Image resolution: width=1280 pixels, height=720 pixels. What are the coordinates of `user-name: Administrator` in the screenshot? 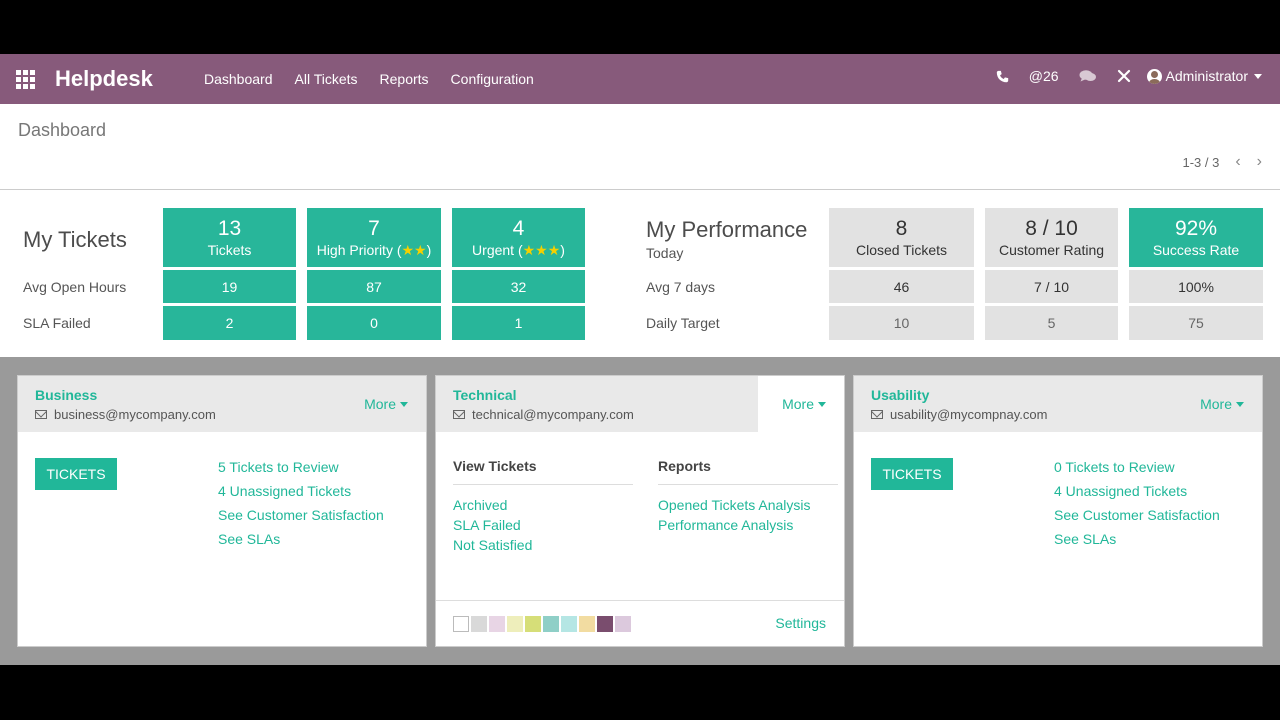 It's located at (1206, 76).